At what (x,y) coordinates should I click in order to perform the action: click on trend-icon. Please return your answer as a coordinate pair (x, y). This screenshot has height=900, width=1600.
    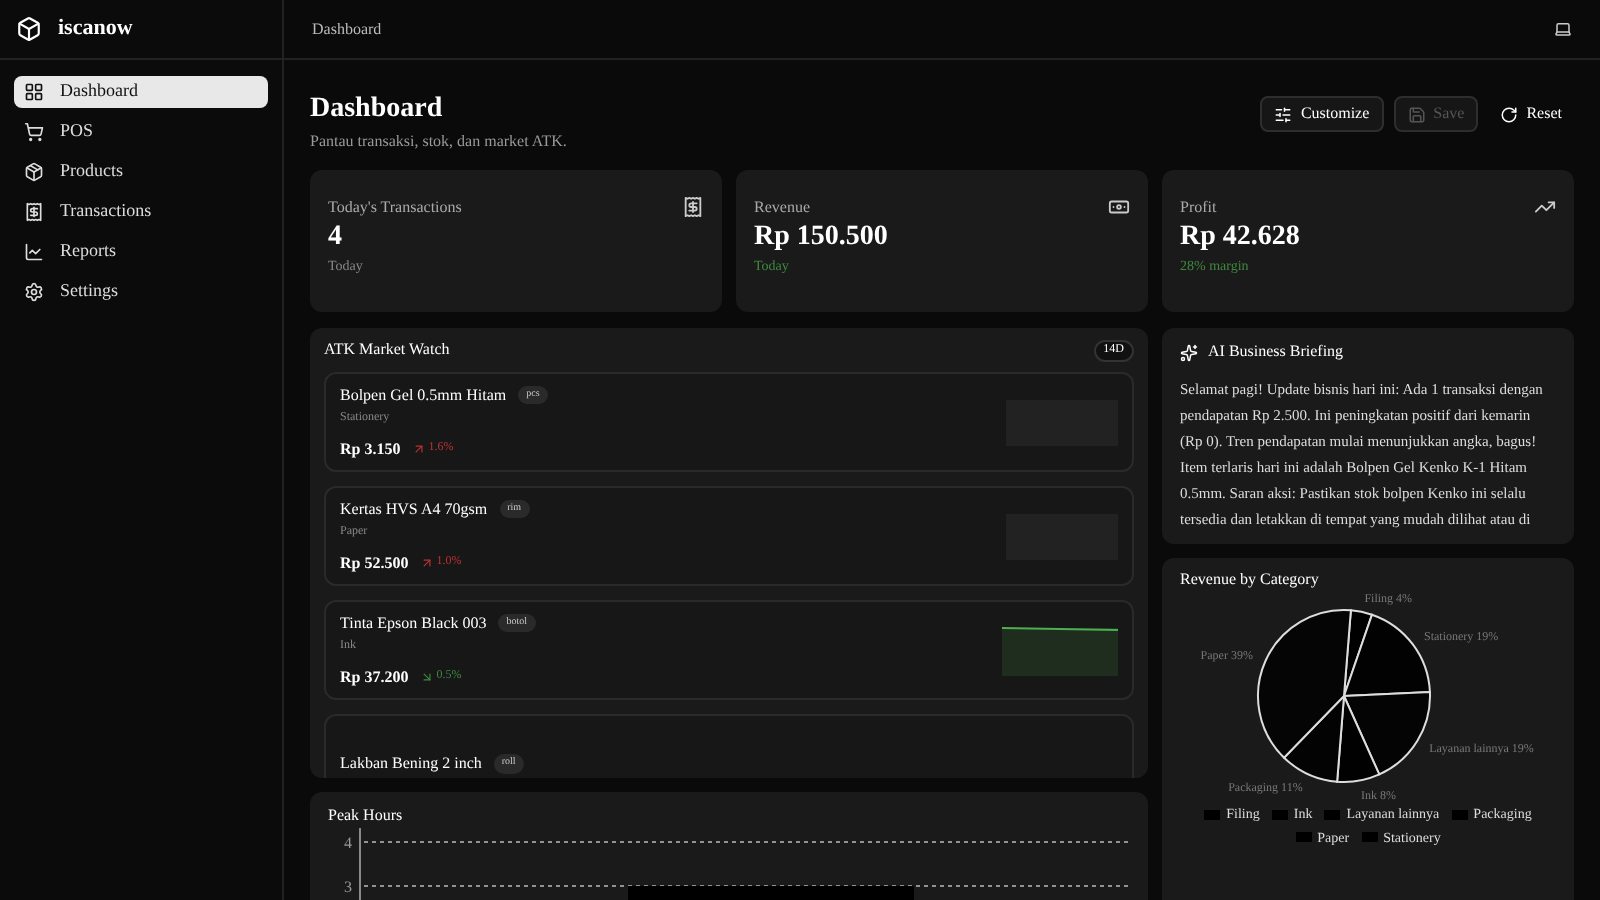
    Looking at the image, I should click on (1545, 207).